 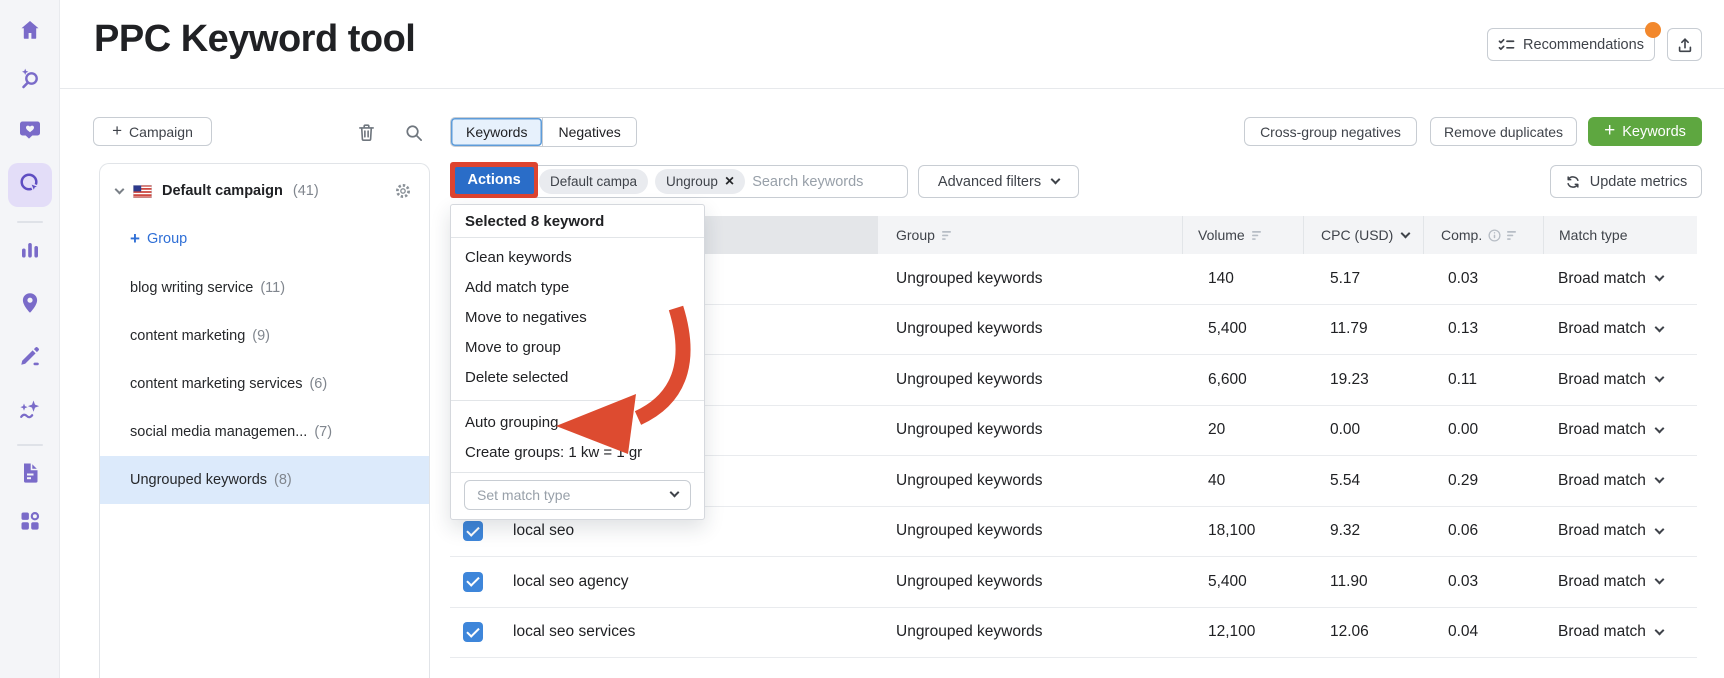 What do you see at coordinates (1583, 44) in the screenshot?
I see `recommendations-label: Recommendations` at bounding box center [1583, 44].